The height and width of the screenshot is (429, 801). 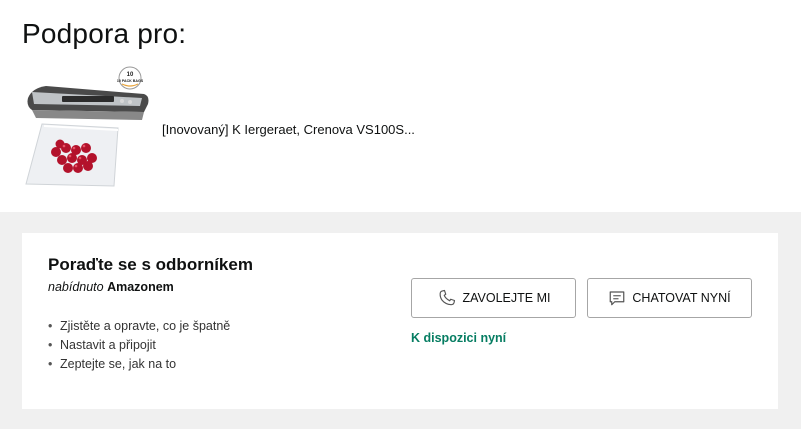 What do you see at coordinates (617, 298) in the screenshot?
I see `chat-icon` at bounding box center [617, 298].